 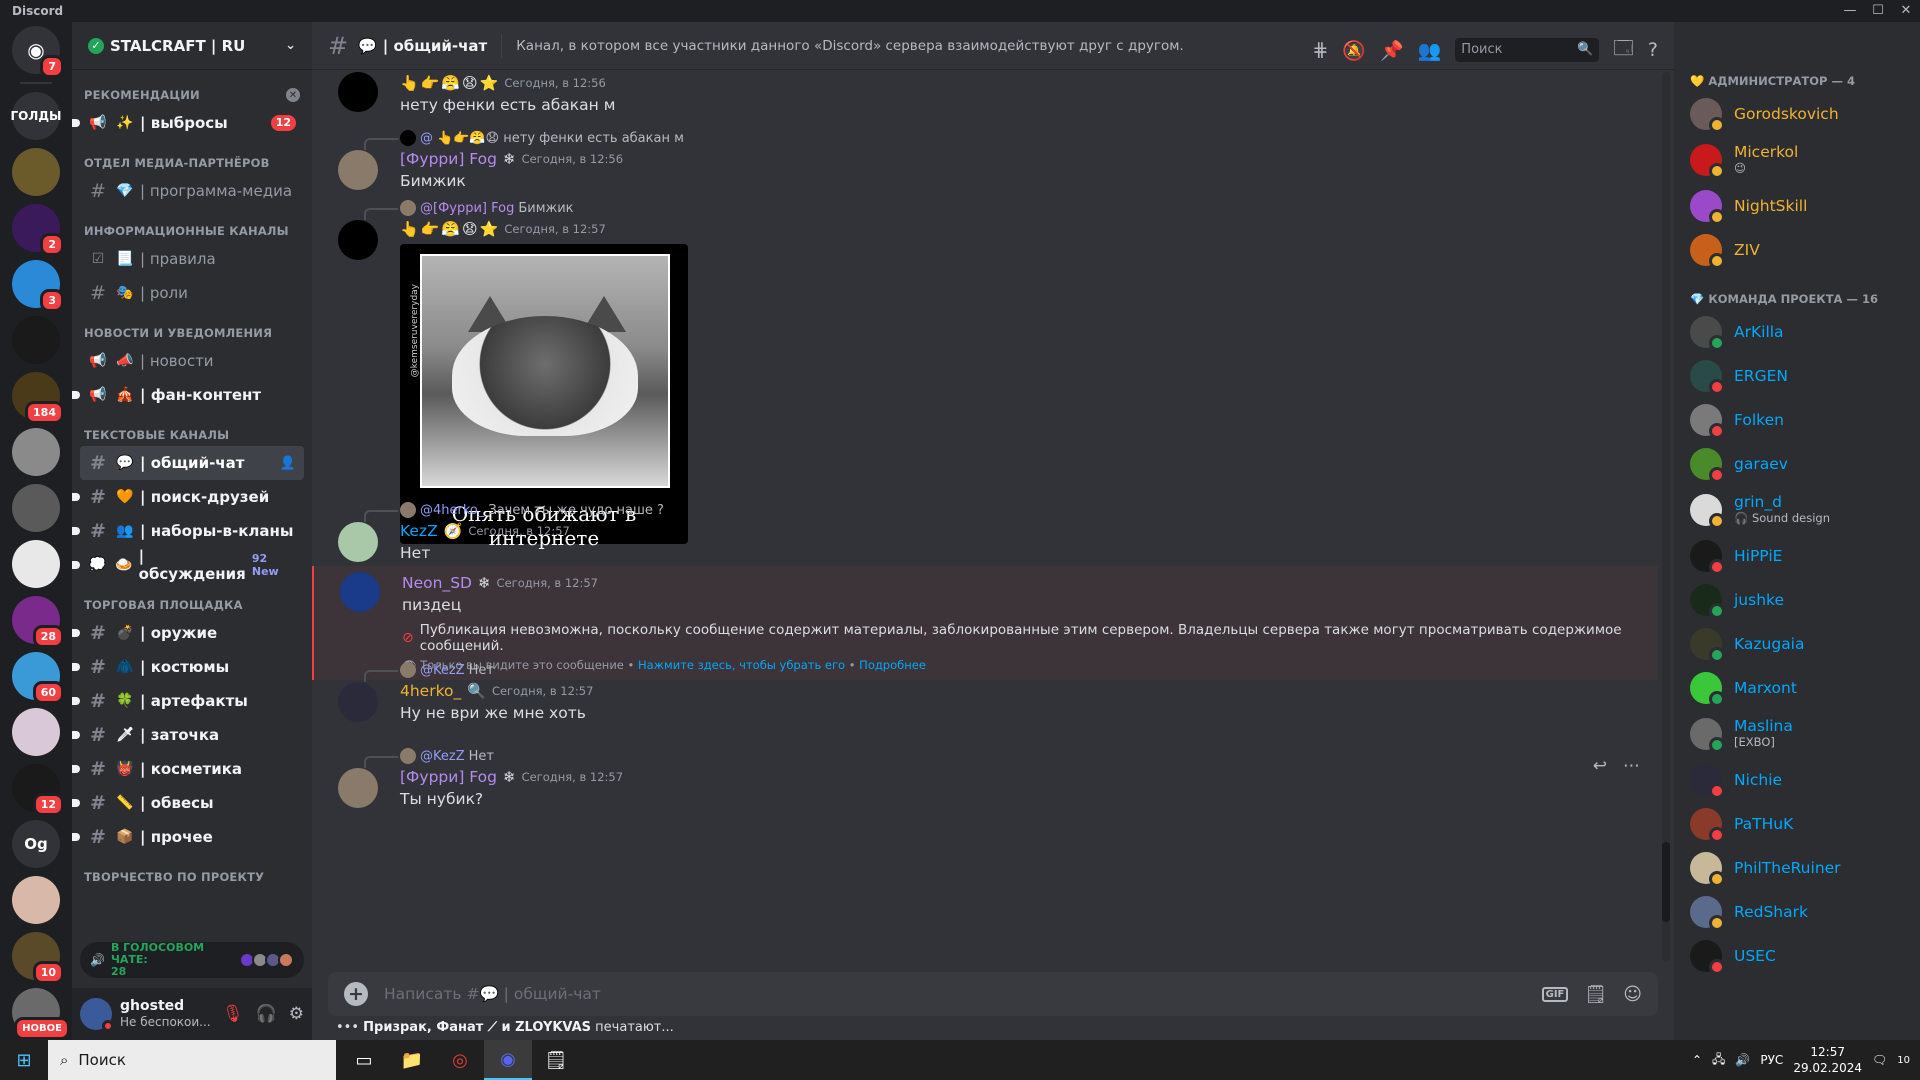 What do you see at coordinates (188, 497) in the screenshot?
I see `channel-item: # 🧡 | поиск-друзей` at bounding box center [188, 497].